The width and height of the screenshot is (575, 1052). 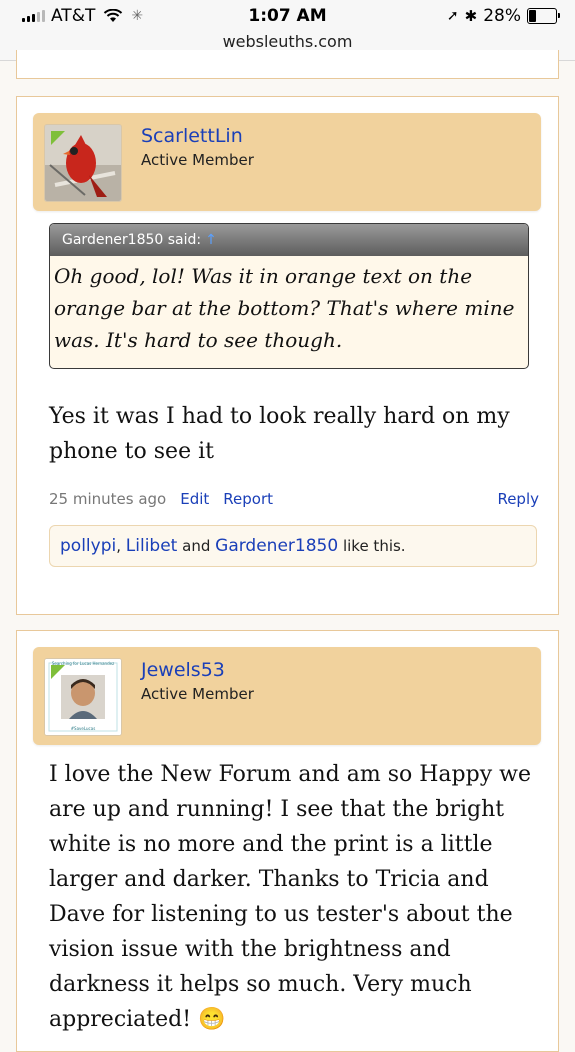 I want to click on report-link: Report, so click(x=248, y=499).